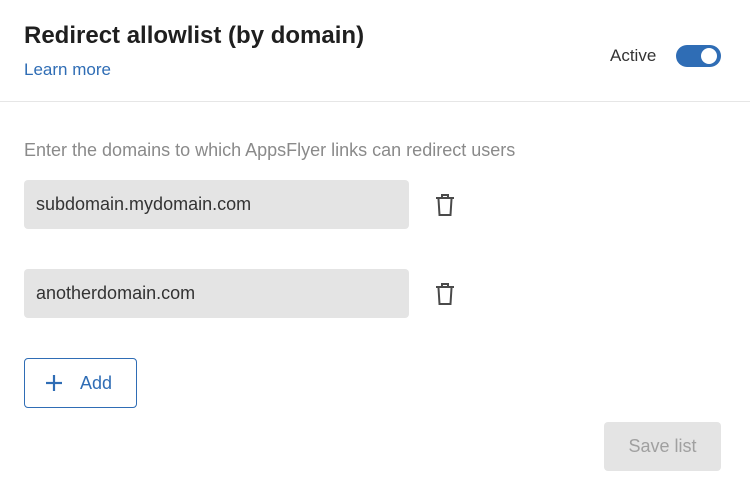  I want to click on save-list-button: Save list, so click(662, 446).